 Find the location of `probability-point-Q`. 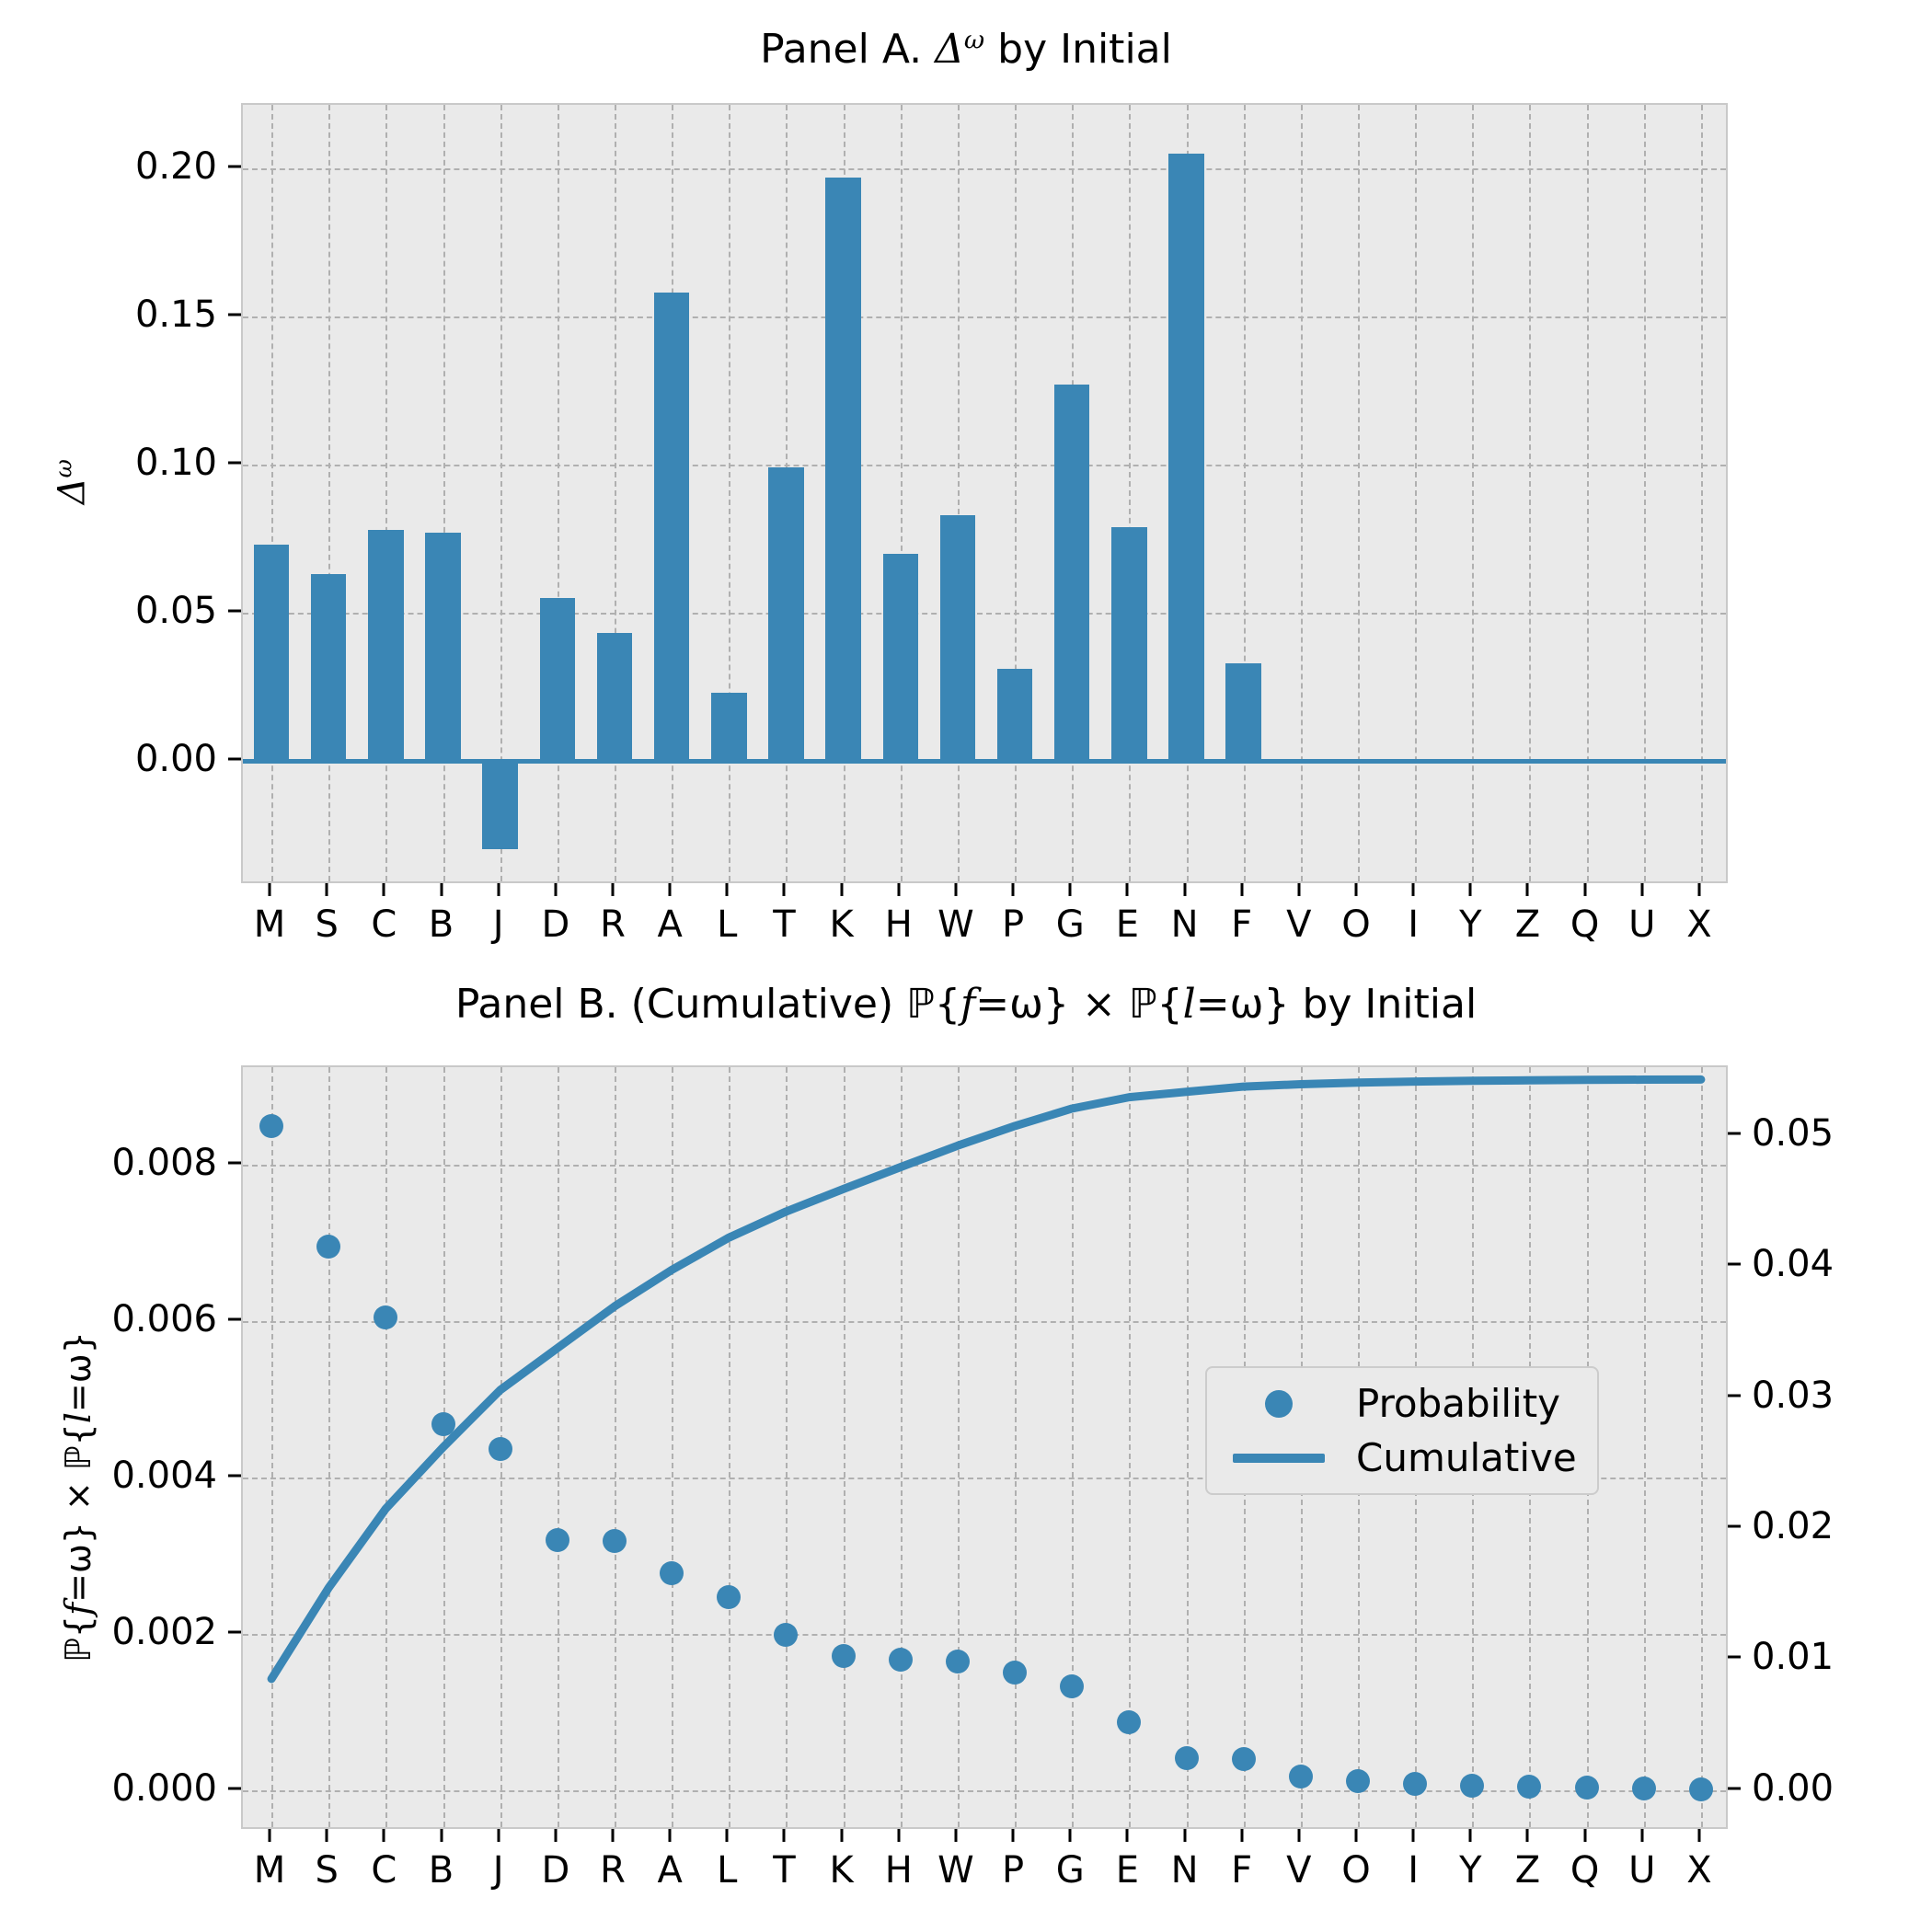

probability-point-Q is located at coordinates (1586, 1788).